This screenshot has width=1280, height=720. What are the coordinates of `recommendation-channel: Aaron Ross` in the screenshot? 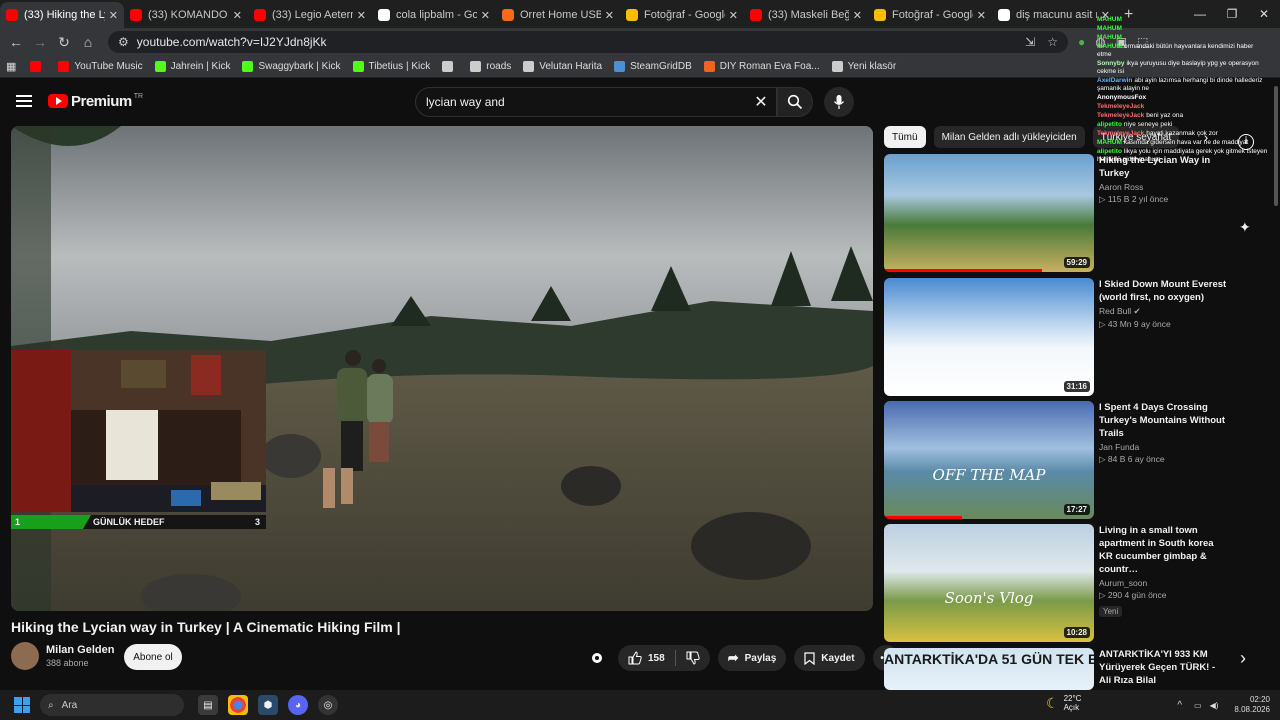 It's located at (1164, 187).